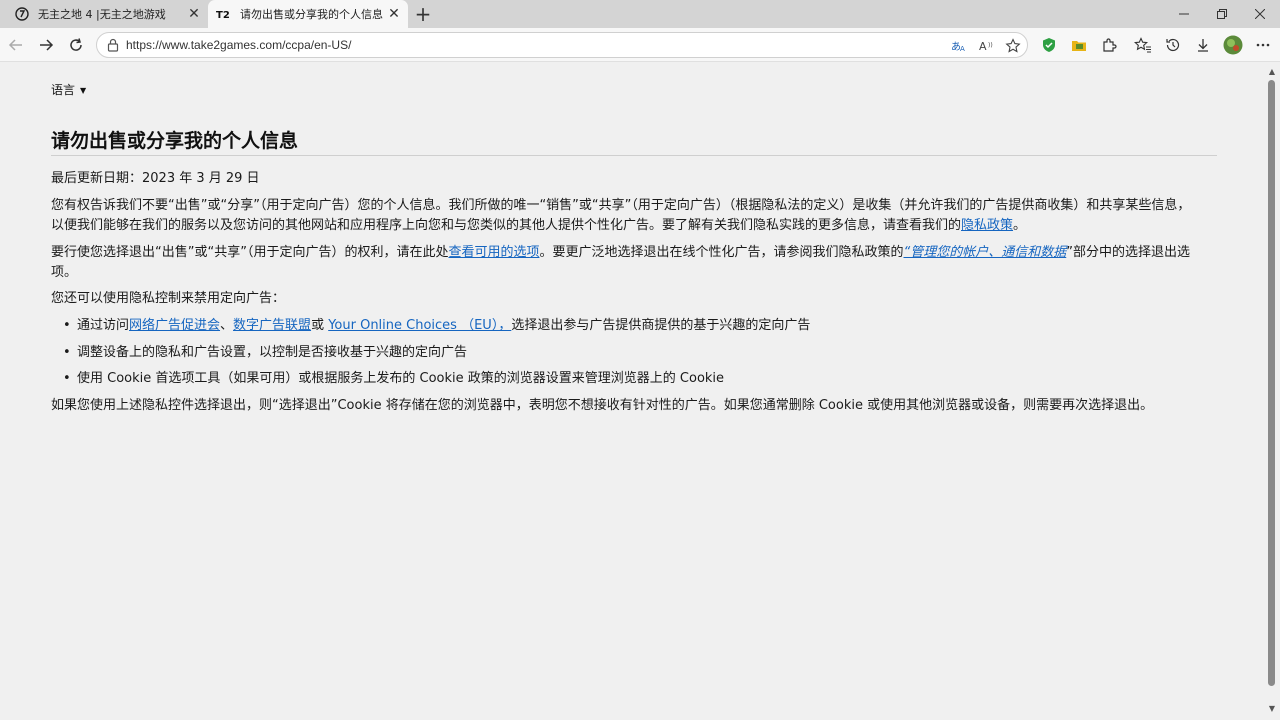 The width and height of the screenshot is (1280, 720). I want to click on tab-title: 无主之地 4 |无主之地游戏, so click(102, 14).